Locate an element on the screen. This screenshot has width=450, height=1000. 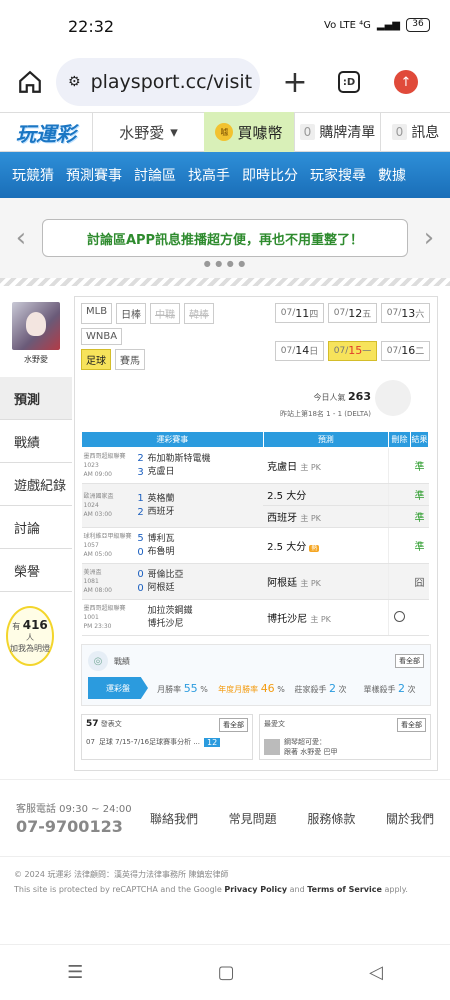
posts-card: 57 發表文 看全部 07 足球 7/15-7/16足球賽事分析 ... 12 is located at coordinates (167, 737).